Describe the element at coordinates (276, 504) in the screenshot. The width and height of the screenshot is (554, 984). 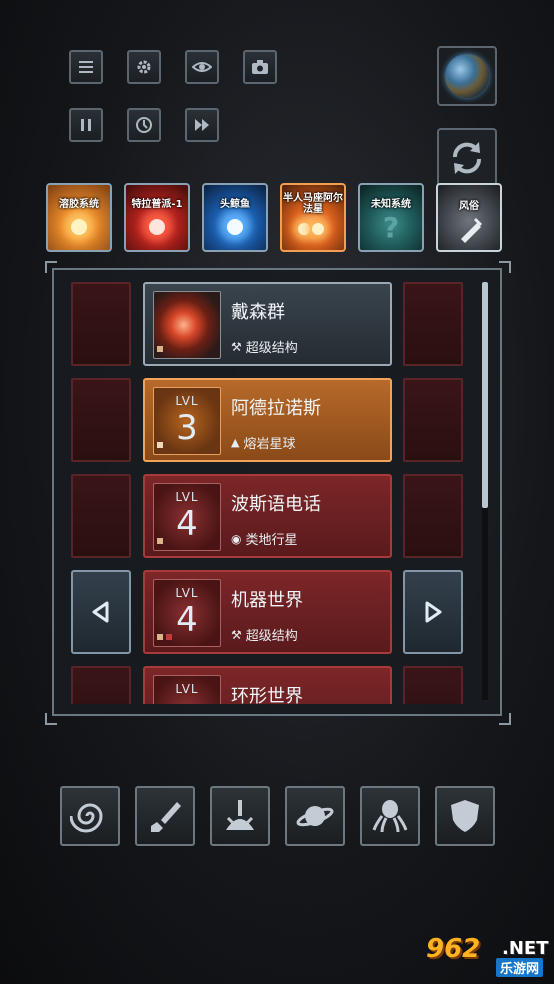
I see `item-name: 波斯语电话` at that location.